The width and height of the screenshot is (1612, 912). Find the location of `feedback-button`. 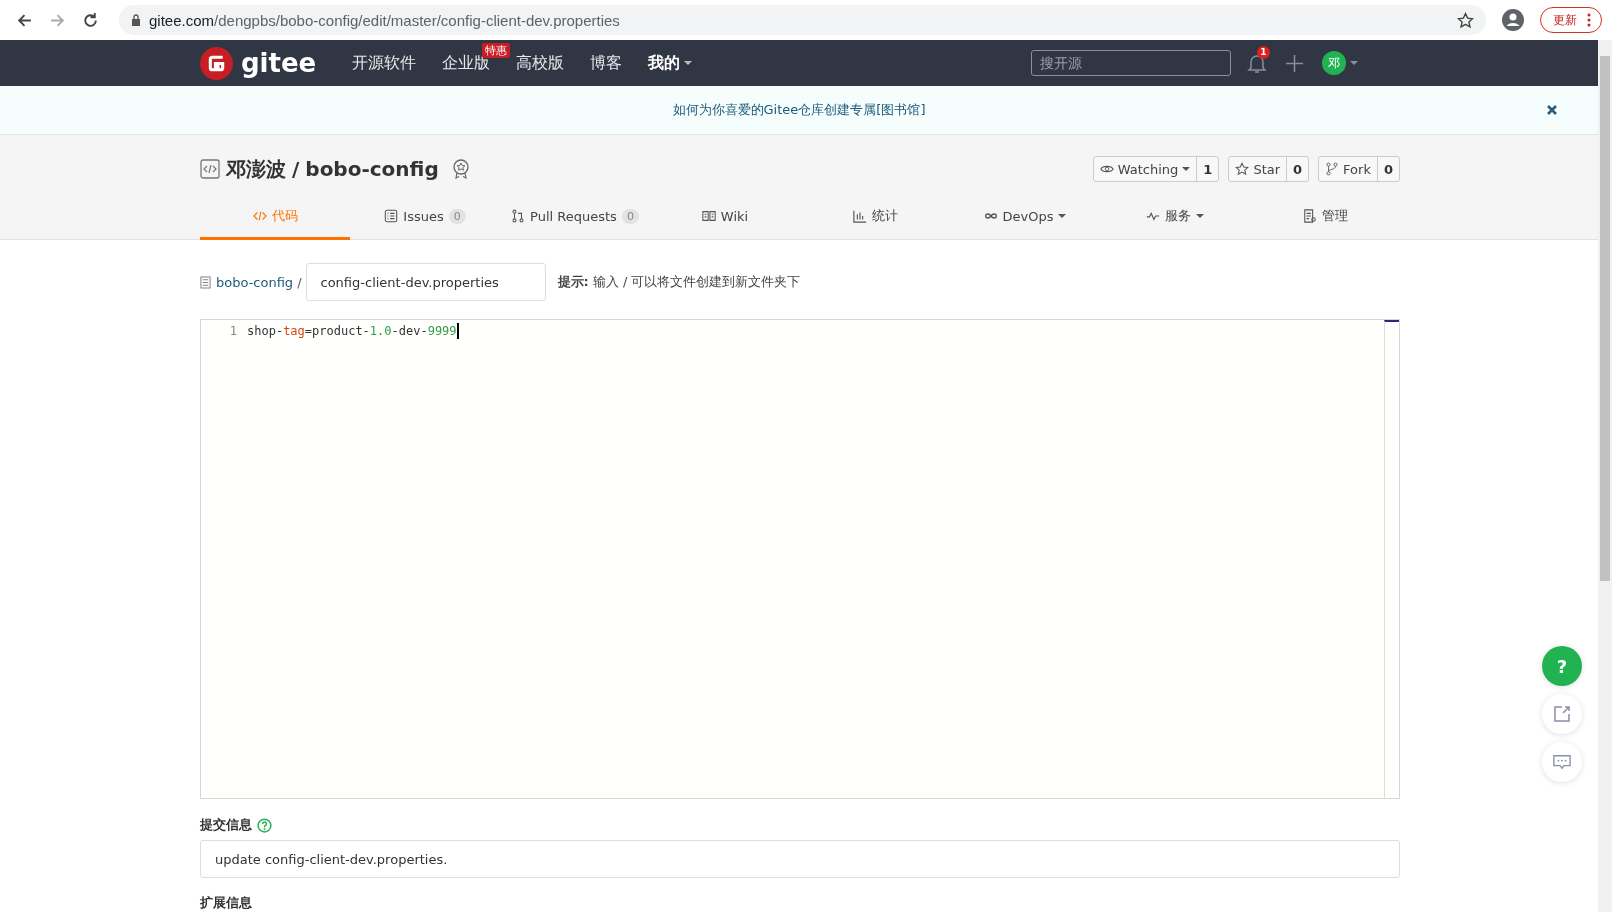

feedback-button is located at coordinates (1562, 762).